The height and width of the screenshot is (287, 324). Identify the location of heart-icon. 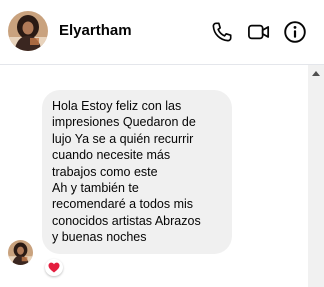
(54, 267).